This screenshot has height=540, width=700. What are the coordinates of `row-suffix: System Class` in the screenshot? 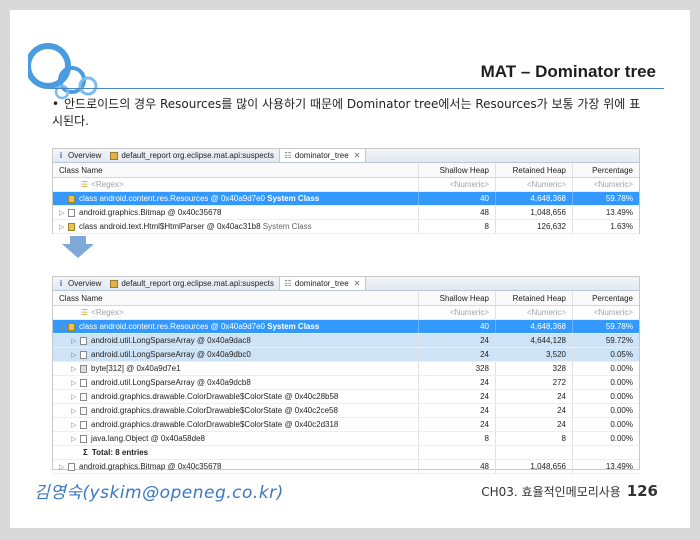 It's located at (287, 226).